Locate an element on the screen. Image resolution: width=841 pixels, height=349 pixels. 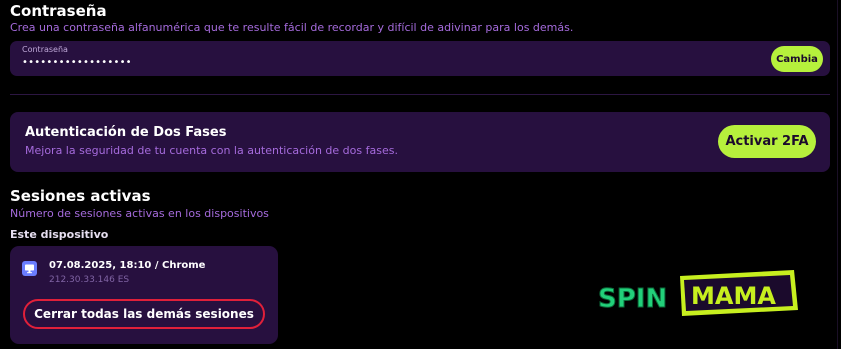
change-password-button: Cambia is located at coordinates (797, 59).